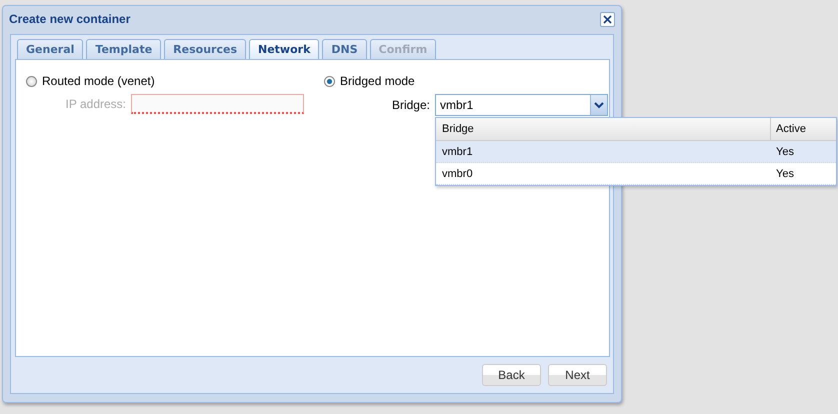  What do you see at coordinates (577, 375) in the screenshot?
I see `wizard-button: Next` at bounding box center [577, 375].